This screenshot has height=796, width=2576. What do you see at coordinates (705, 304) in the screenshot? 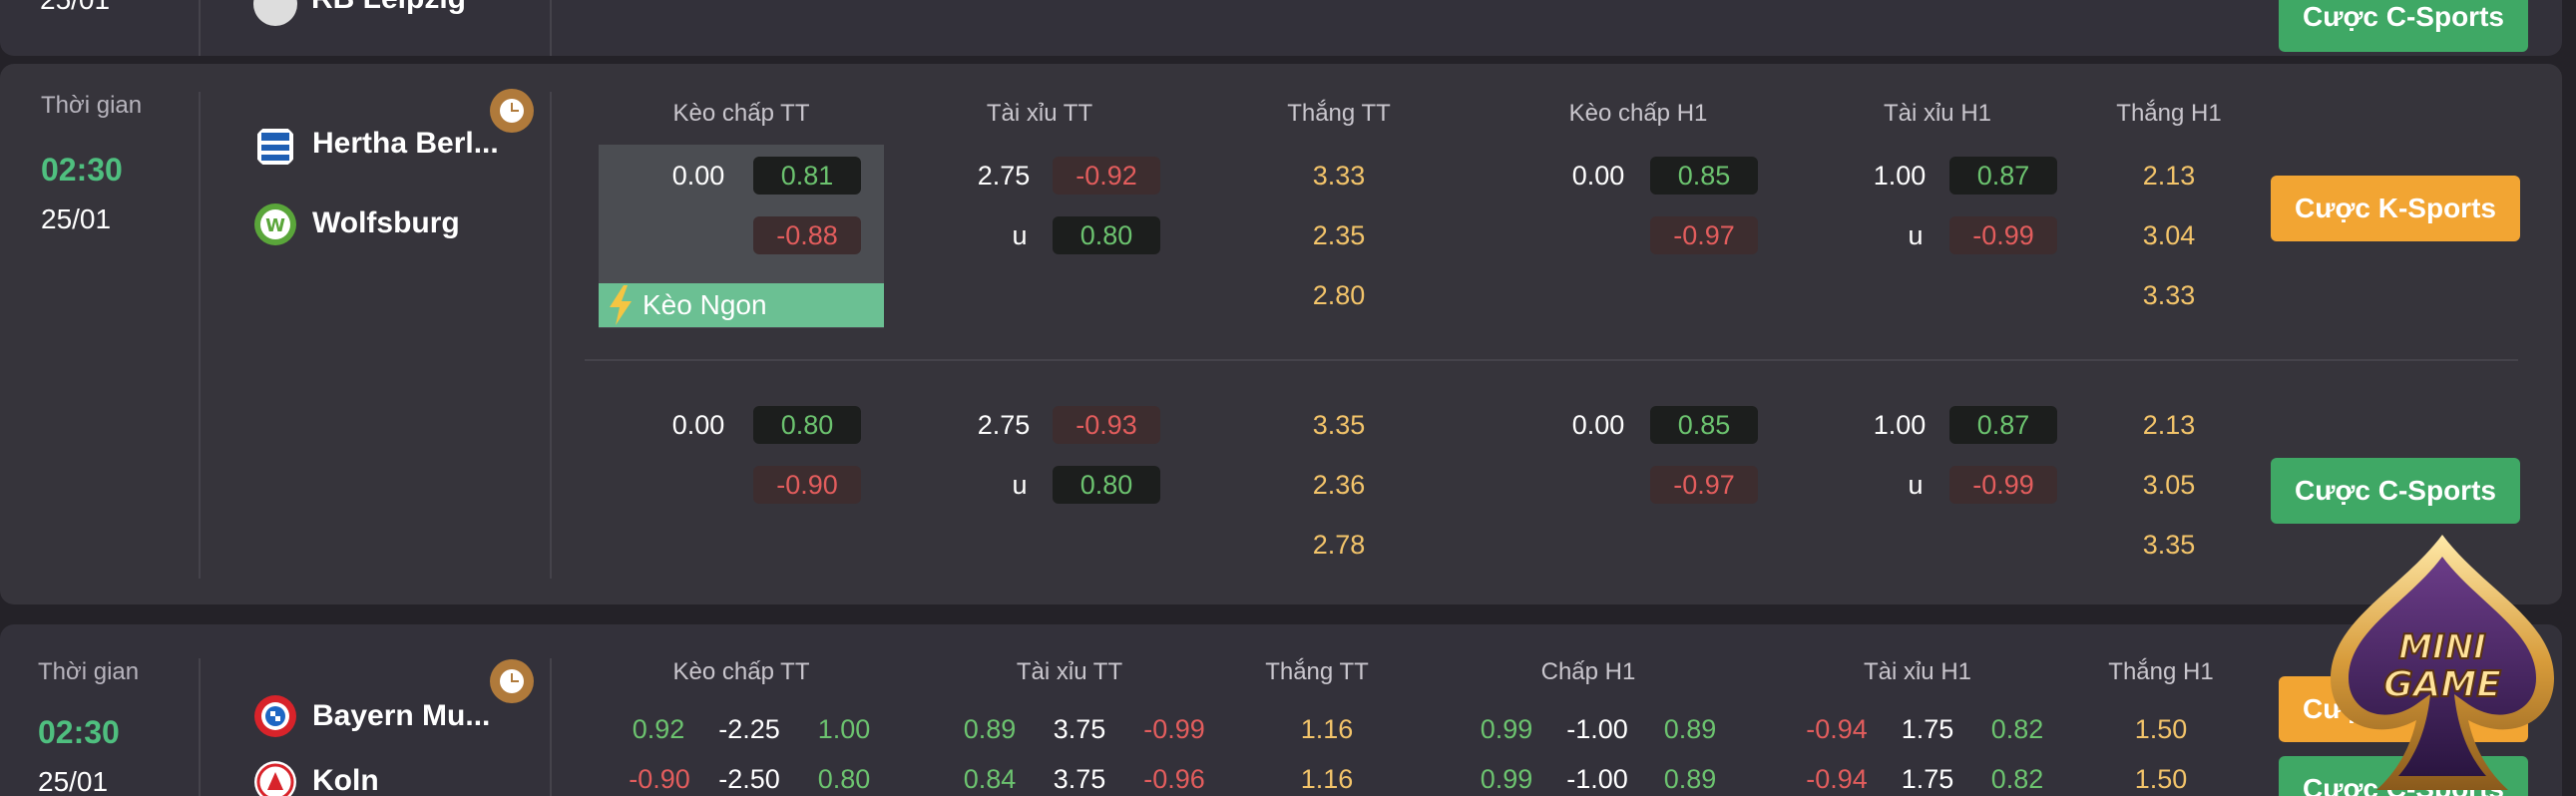
I see `keo-ngon-label: Kèo Ngon` at bounding box center [705, 304].